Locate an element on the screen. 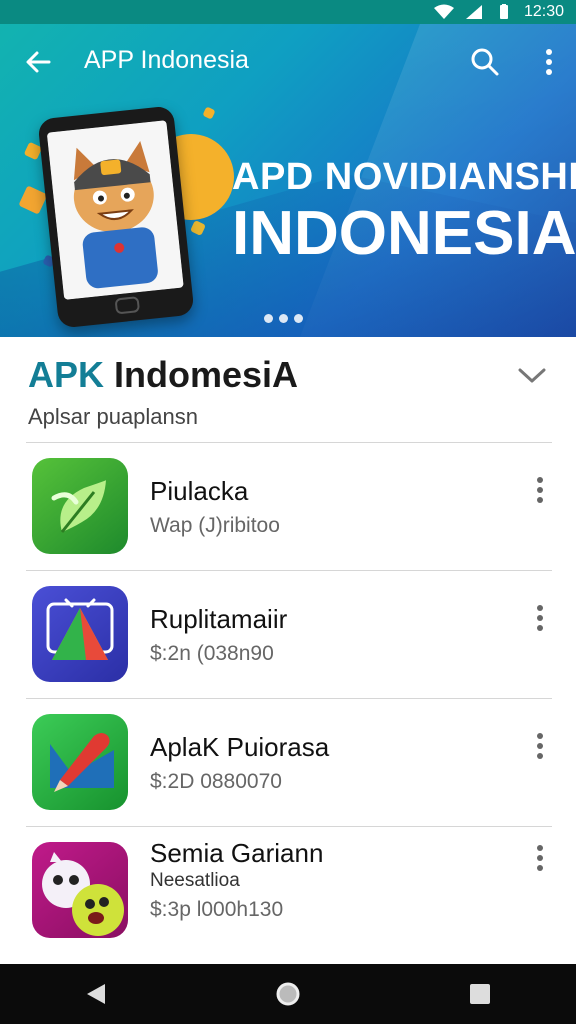  battery-icon is located at coordinates (503, 11).